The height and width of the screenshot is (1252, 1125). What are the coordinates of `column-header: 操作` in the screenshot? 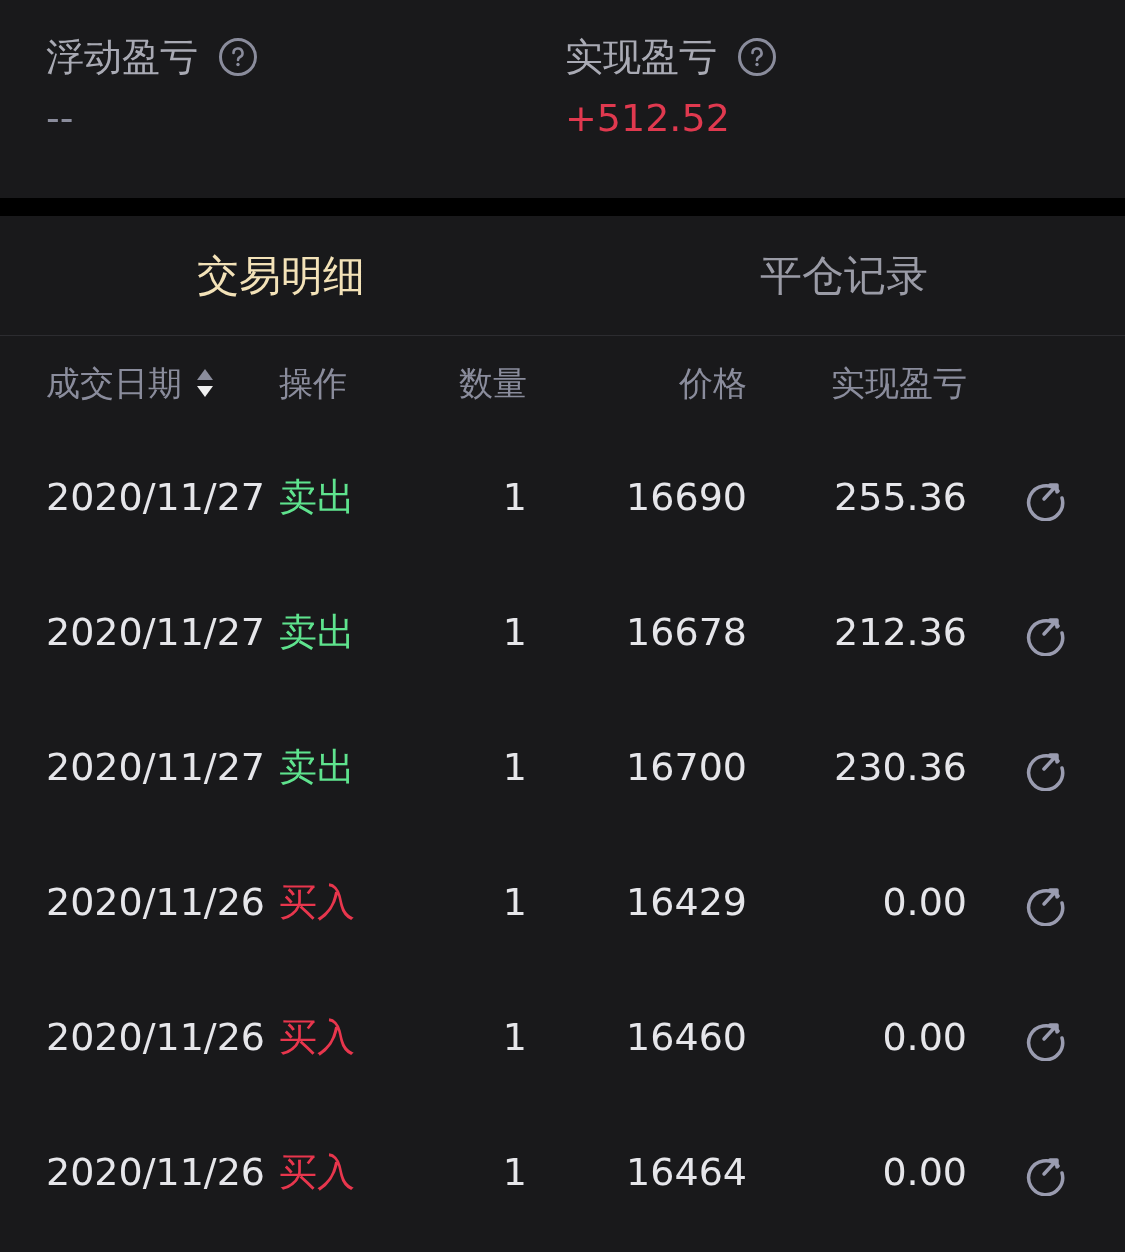 It's located at (313, 383).